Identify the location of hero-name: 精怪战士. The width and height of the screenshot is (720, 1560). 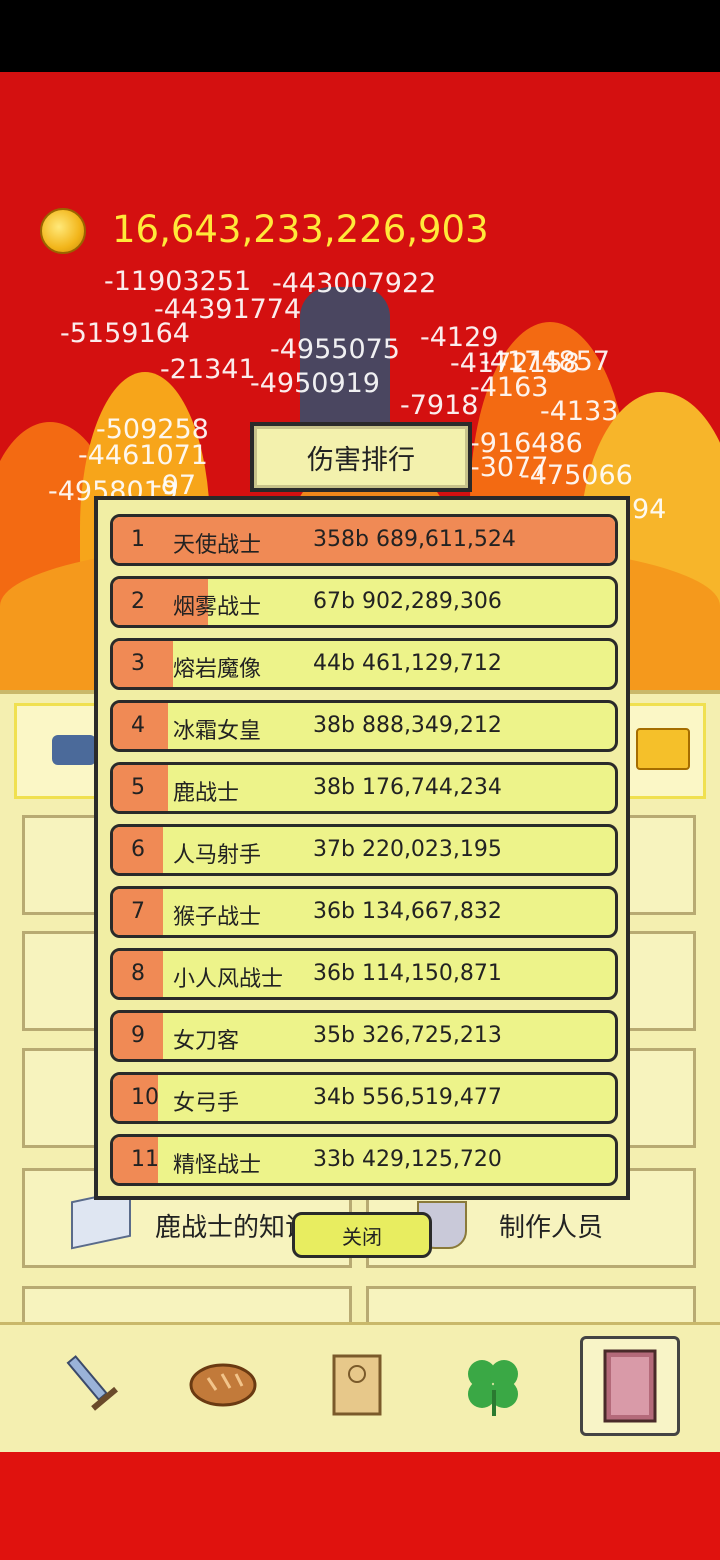
(217, 1165).